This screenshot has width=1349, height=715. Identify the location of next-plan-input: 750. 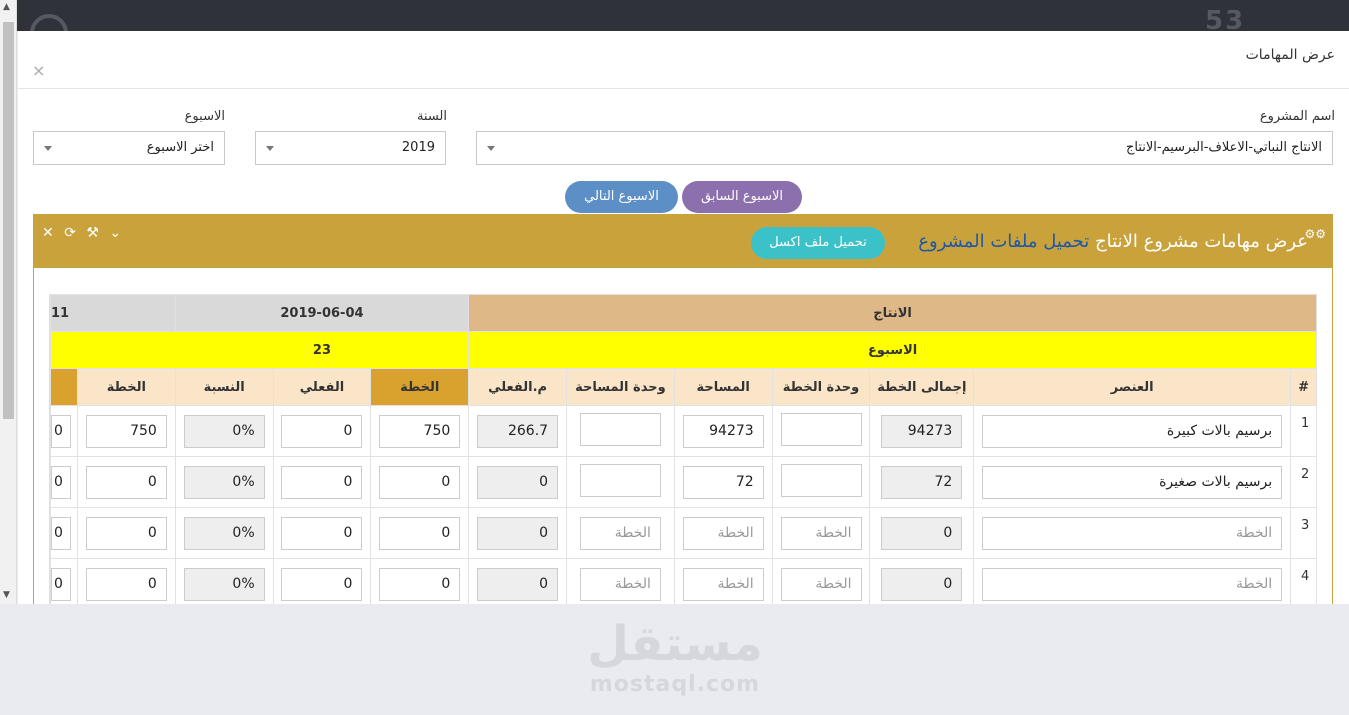
(126, 431).